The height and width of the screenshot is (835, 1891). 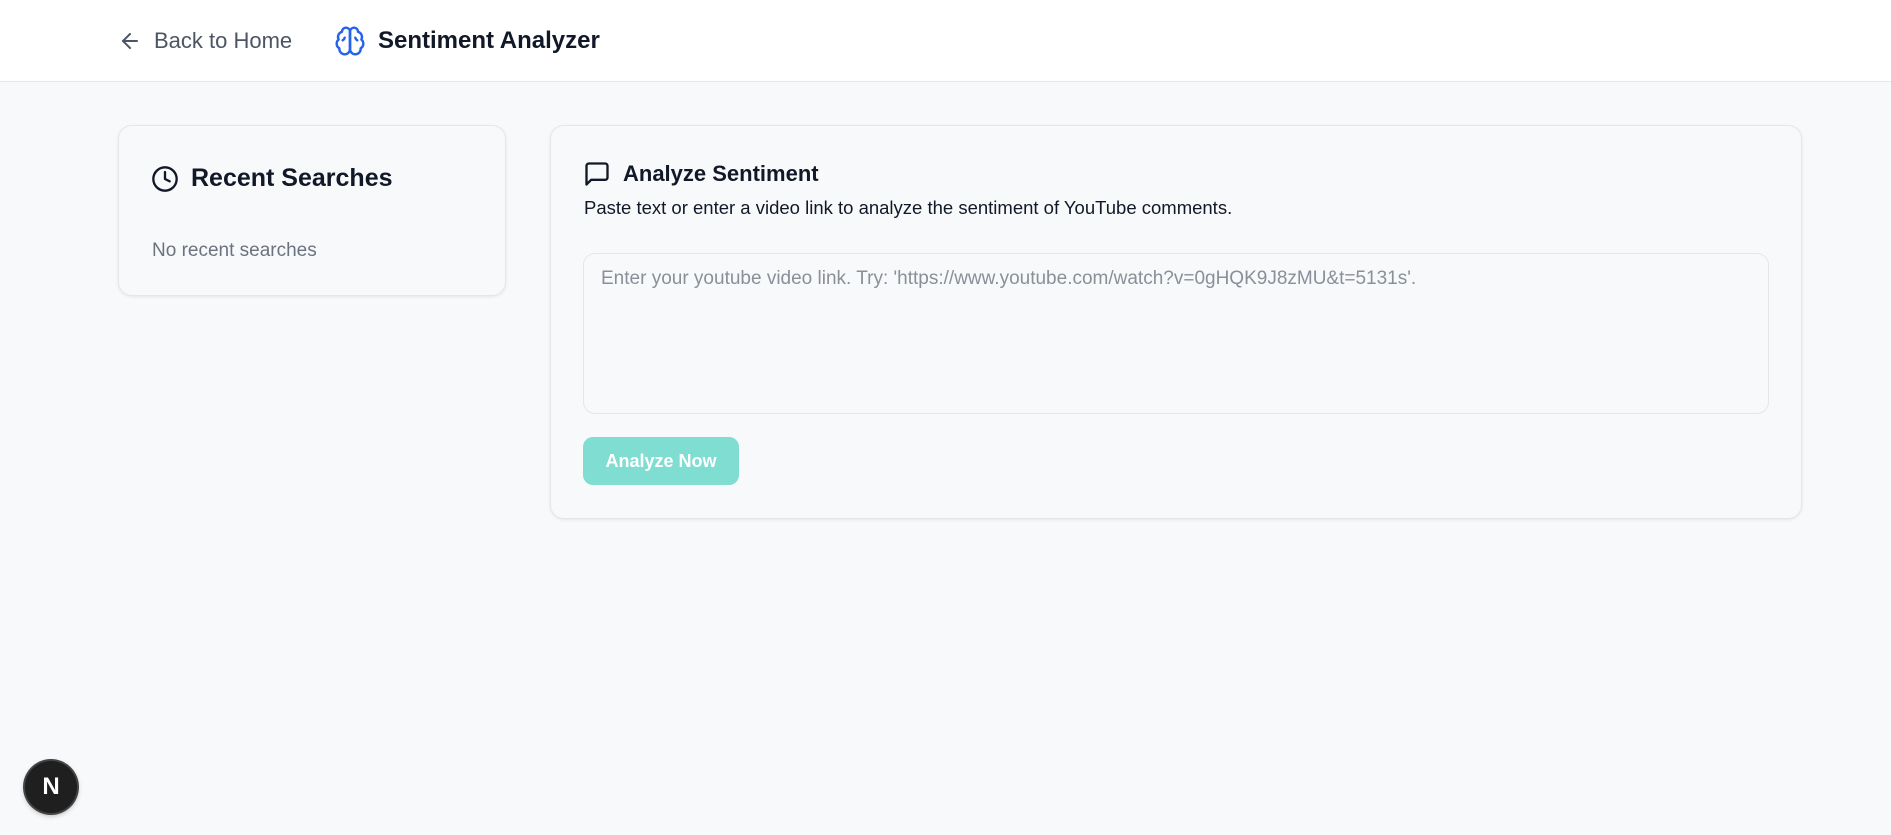 What do you see at coordinates (350, 41) in the screenshot?
I see `brain-icon` at bounding box center [350, 41].